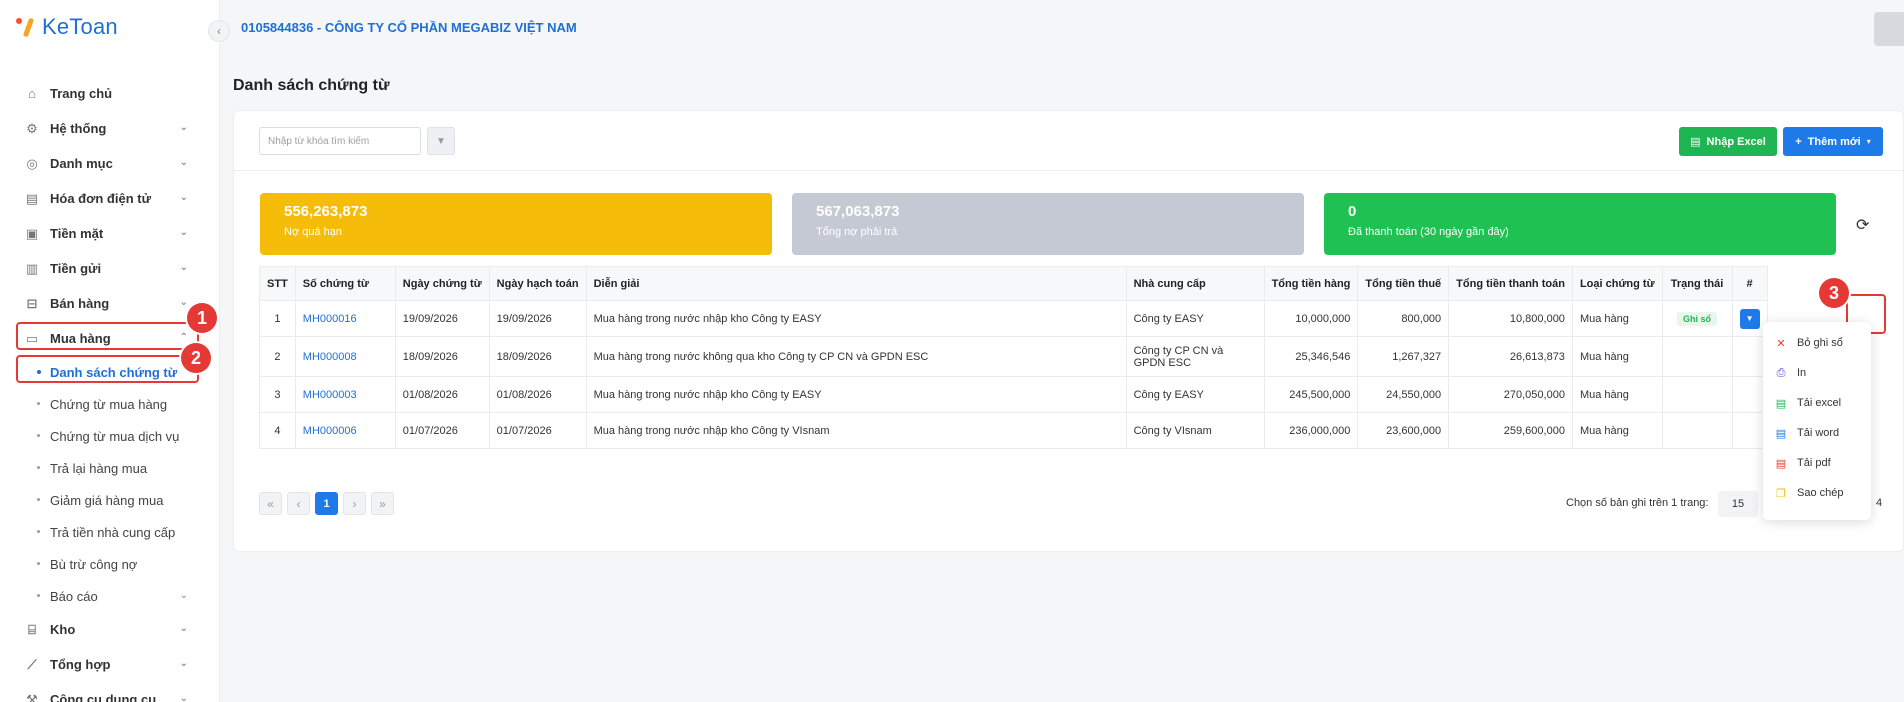 This screenshot has height=702, width=1904. What do you see at coordinates (1617, 283) in the screenshot?
I see `col-voucher-type: Loại chứng từ` at bounding box center [1617, 283].